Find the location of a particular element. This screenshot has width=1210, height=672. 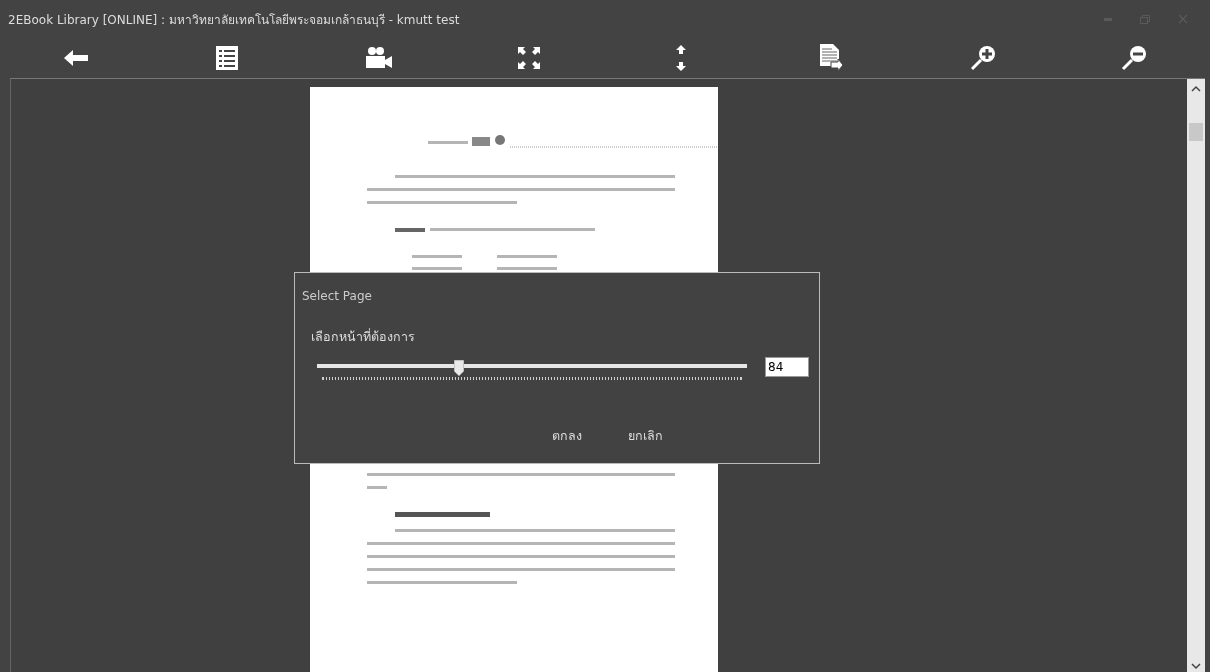

fullscreen-icon is located at coordinates (529, 58).